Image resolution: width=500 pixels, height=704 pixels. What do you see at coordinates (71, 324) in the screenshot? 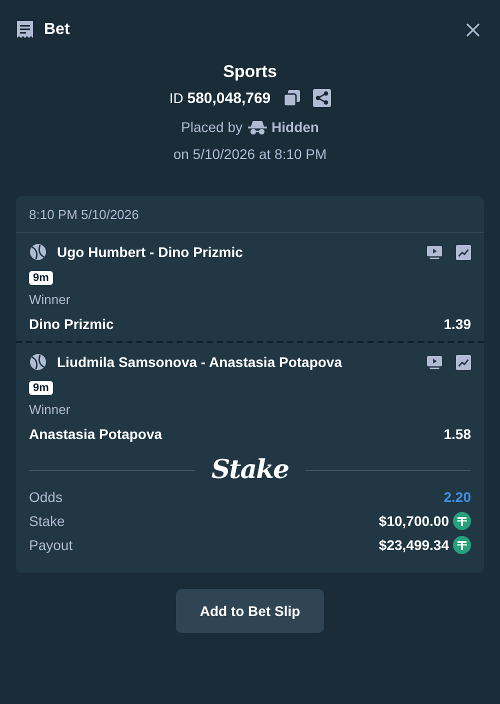
I see `selection-name: Dino Prizmic` at bounding box center [71, 324].